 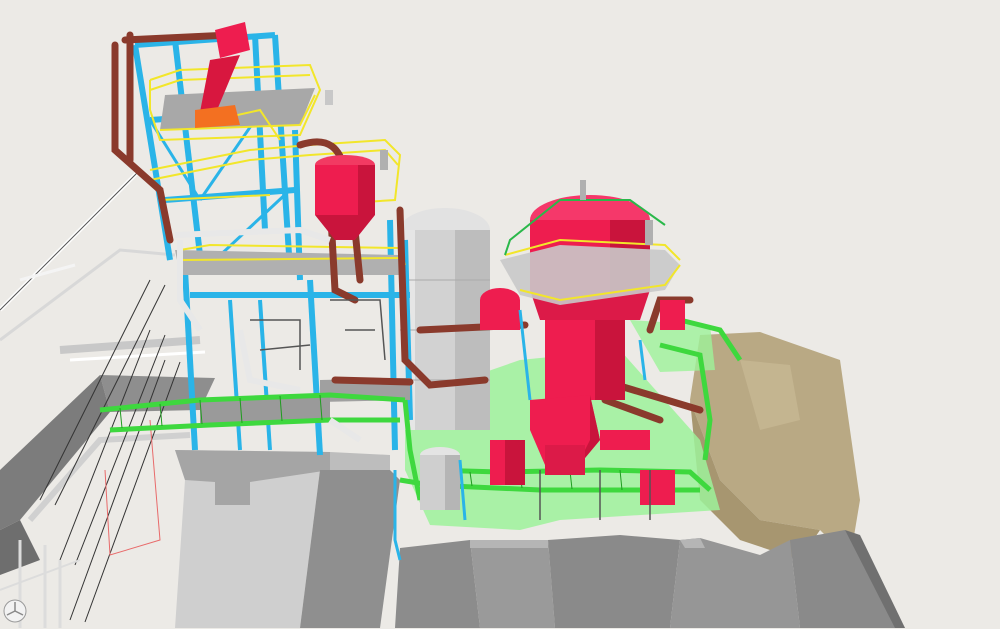 What do you see at coordinates (445, 319) in the screenshot?
I see `grey-silo` at bounding box center [445, 319].